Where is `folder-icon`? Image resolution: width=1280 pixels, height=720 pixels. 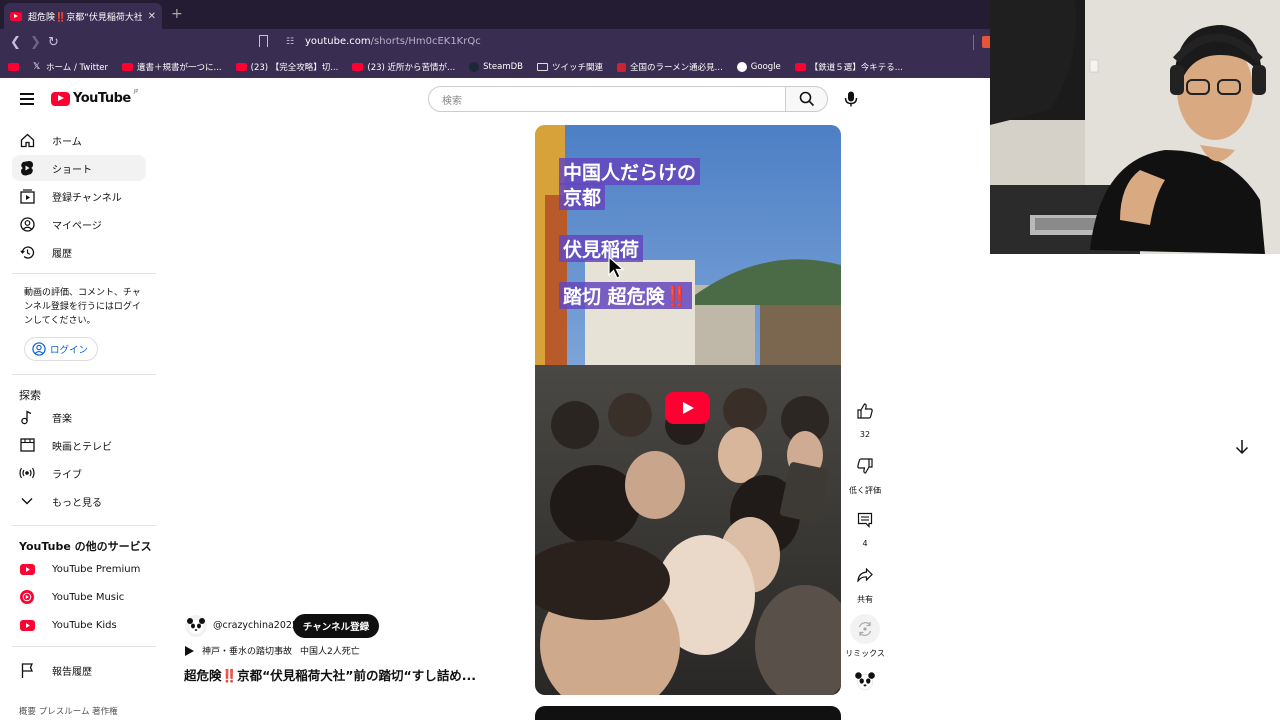
folder-icon is located at coordinates (542, 67).